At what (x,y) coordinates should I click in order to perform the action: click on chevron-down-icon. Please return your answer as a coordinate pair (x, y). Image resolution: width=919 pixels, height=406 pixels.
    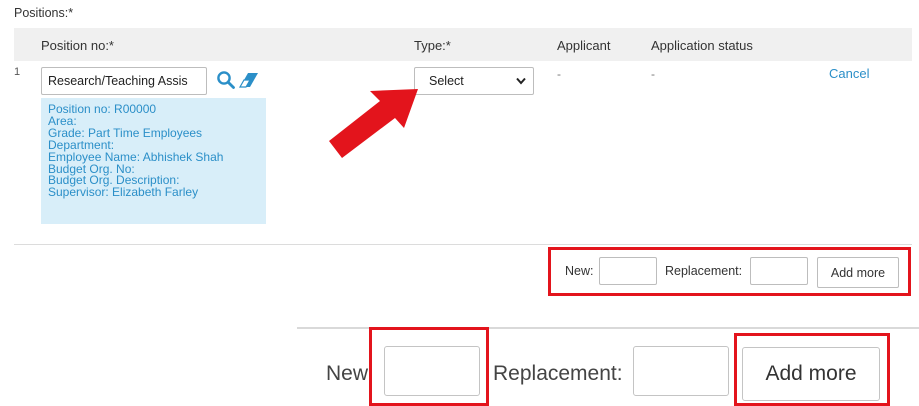
    Looking at the image, I should click on (521, 81).